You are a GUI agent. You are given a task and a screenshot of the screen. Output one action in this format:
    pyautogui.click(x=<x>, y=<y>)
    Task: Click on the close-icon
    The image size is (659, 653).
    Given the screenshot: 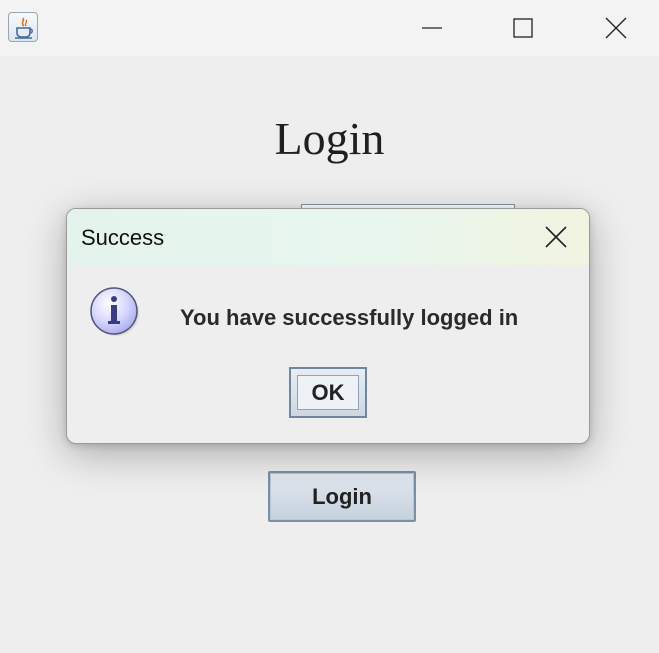 What is the action you would take?
    pyautogui.click(x=616, y=28)
    